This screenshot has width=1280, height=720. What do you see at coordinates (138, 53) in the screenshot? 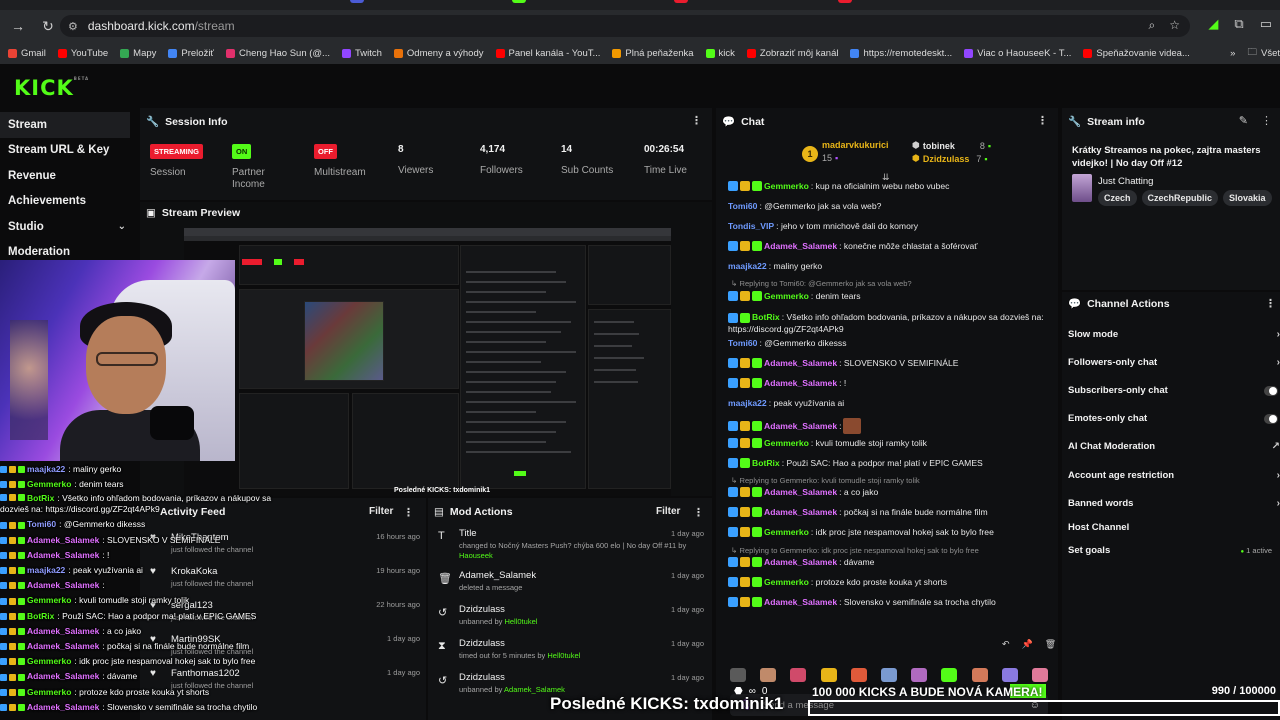
I see `bookmark-item: Mapy` at bounding box center [138, 53].